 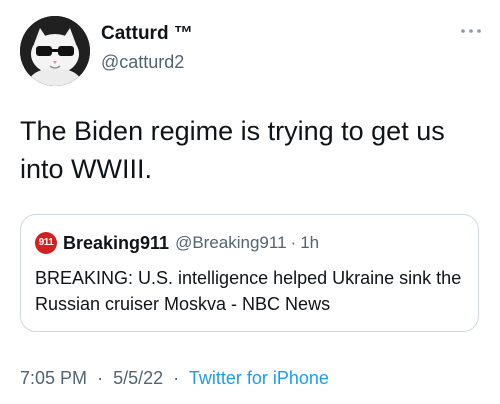 I want to click on quoted-tweet-header: 911 Breaking911 @Breaking911 · 1h, so click(x=177, y=243).